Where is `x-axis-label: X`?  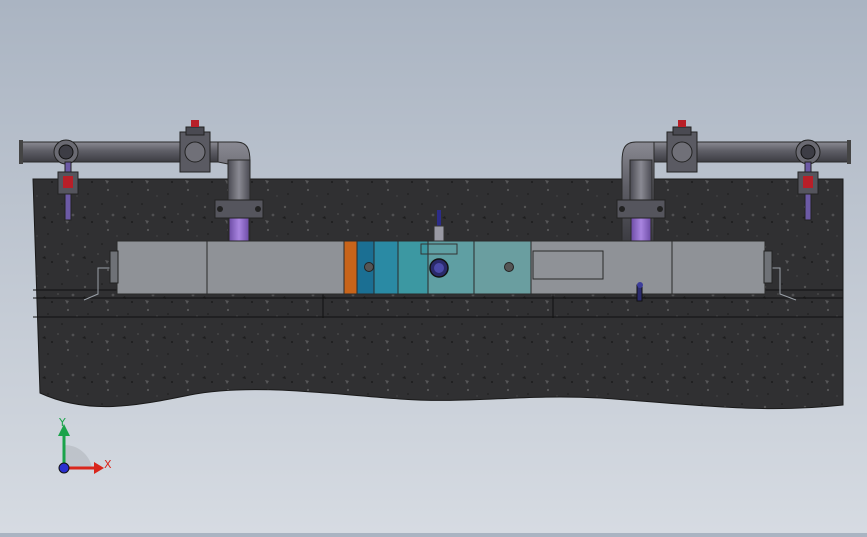
x-axis-label: X is located at coordinates (108, 464).